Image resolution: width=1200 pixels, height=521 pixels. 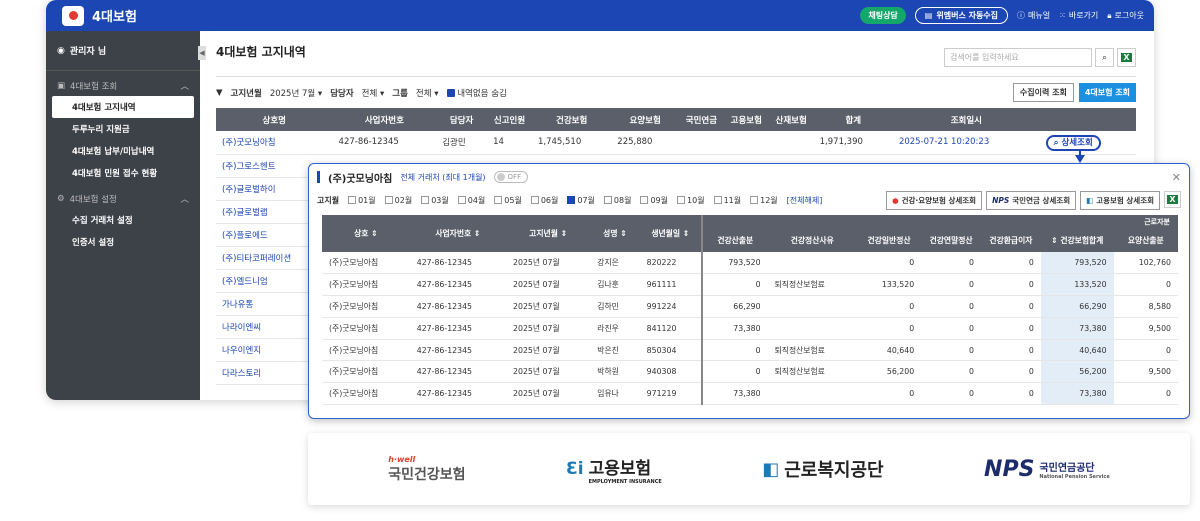 What do you see at coordinates (123, 107) in the screenshot?
I see `sidebar-item-notice: 4대보험 고지내역` at bounding box center [123, 107].